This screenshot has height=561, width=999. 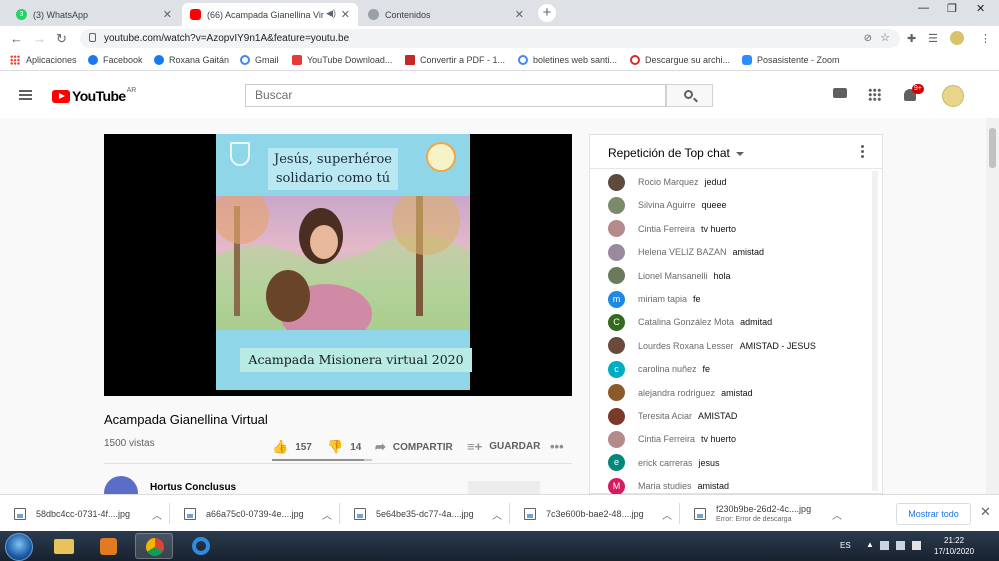 What do you see at coordinates (414, 447) in the screenshot?
I see `share-button: ➦ COMPARTIR` at bounding box center [414, 447].